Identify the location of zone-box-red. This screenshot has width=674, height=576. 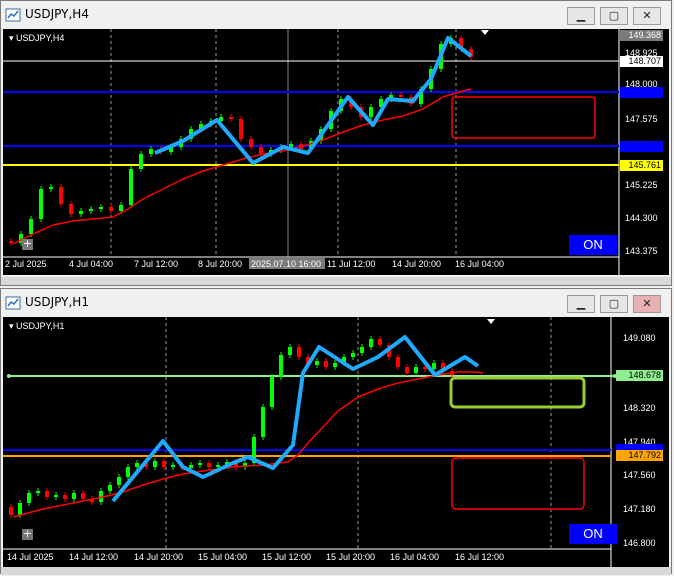
(518, 483).